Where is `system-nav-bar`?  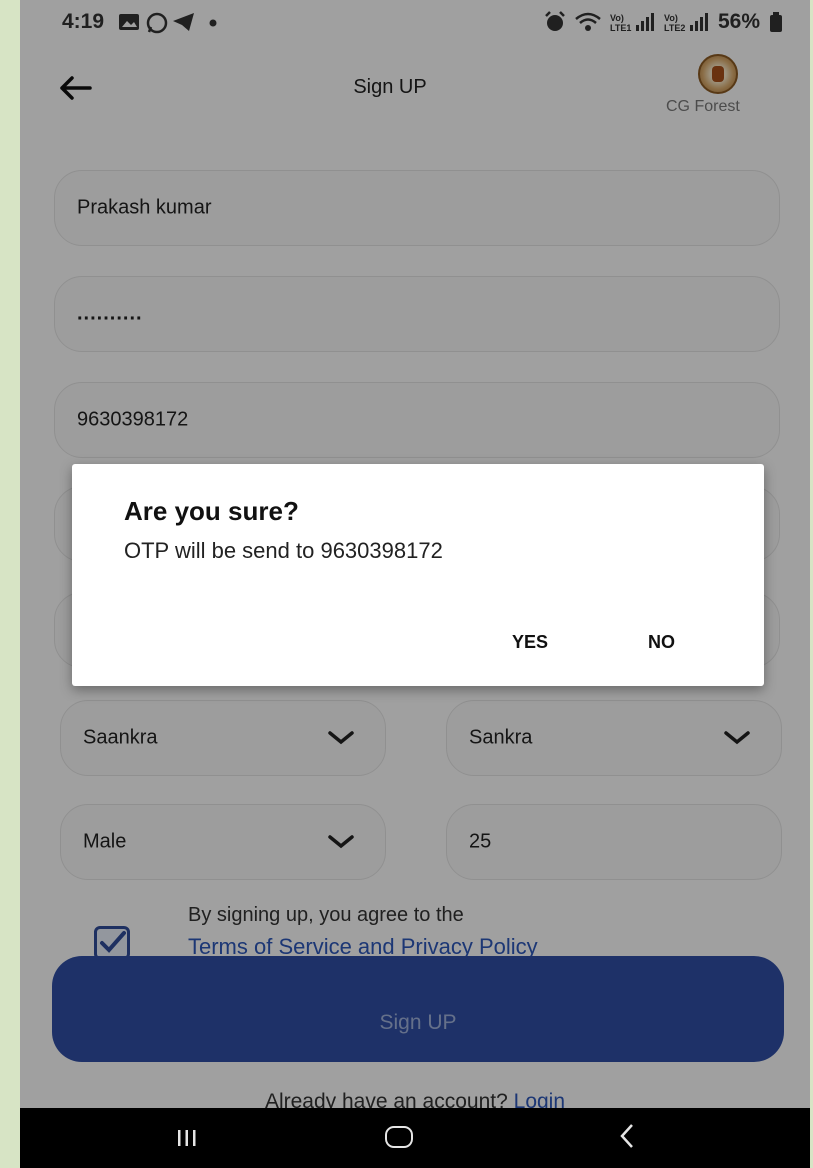
system-nav-bar is located at coordinates (415, 1138).